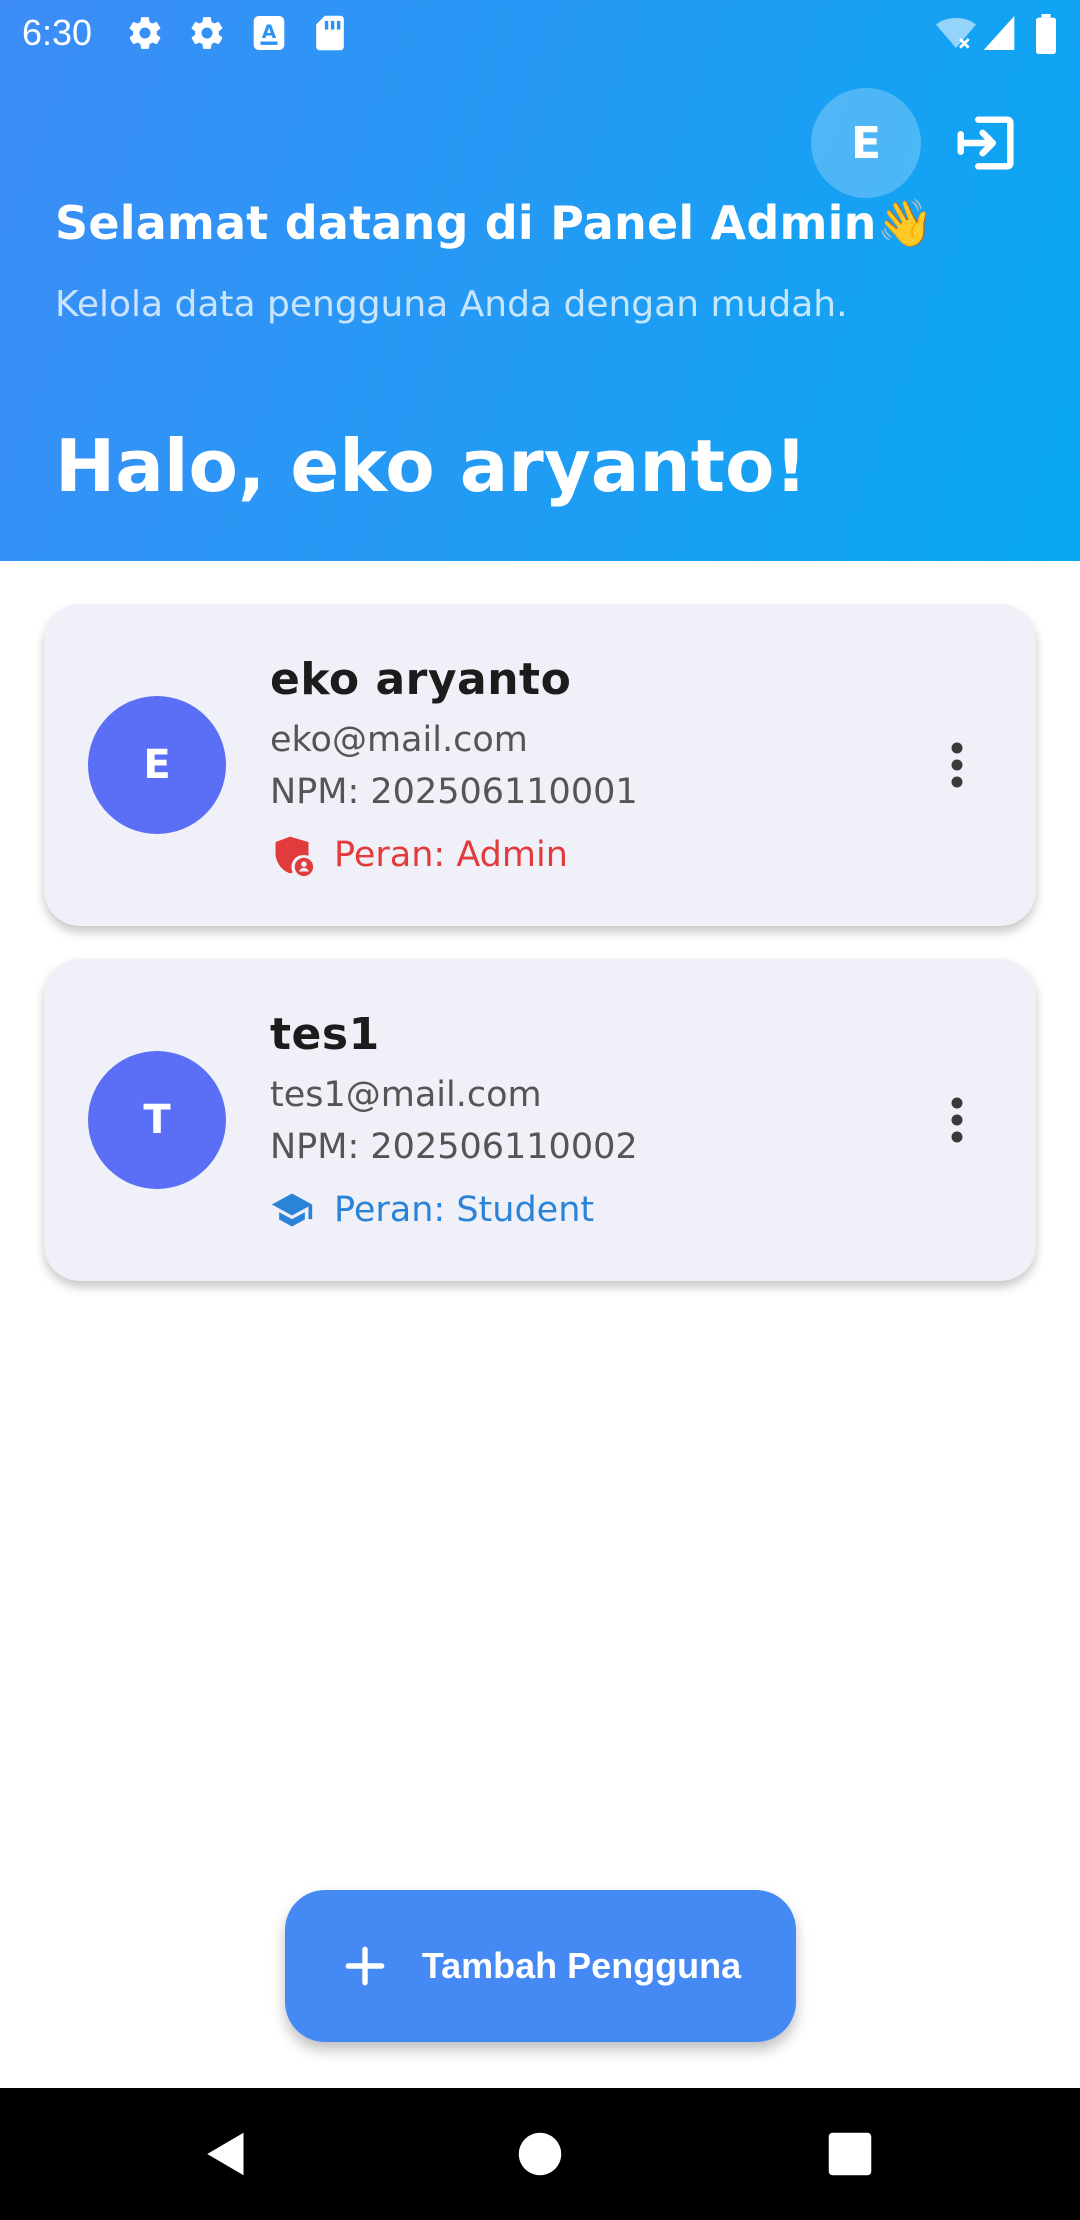  I want to click on admin-shield-icon, so click(294, 856).